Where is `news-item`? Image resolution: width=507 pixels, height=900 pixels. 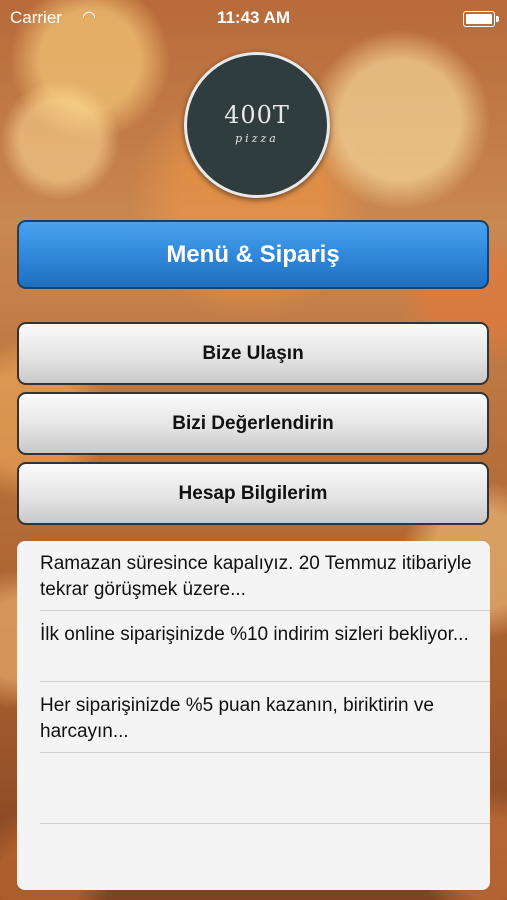 news-item is located at coordinates (265, 789).